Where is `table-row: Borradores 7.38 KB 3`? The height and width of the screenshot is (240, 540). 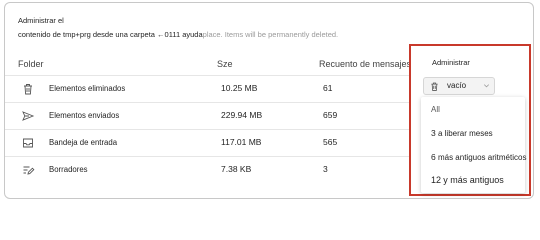 table-row: Borradores 7.38 KB 3 is located at coordinates (210, 170).